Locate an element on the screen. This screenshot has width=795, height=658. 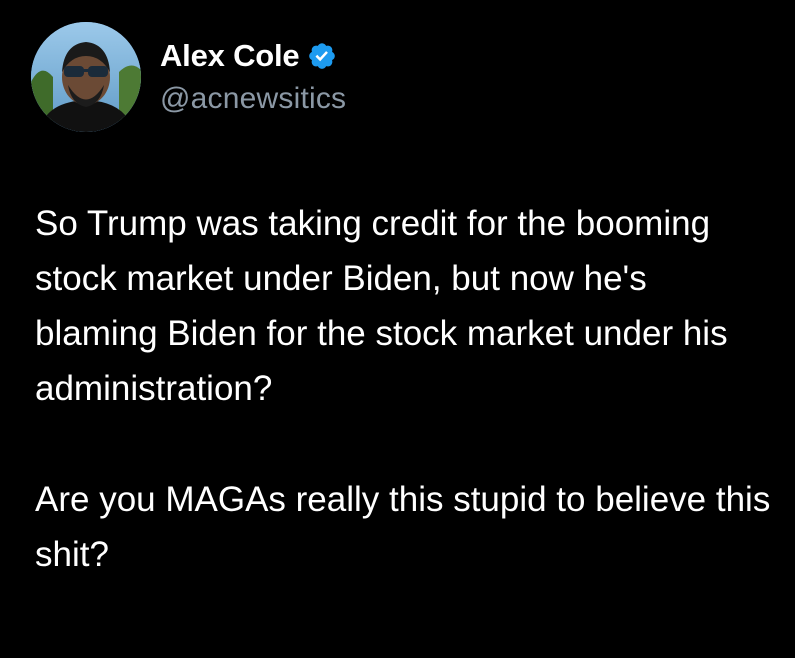
avatar is located at coordinates (86, 77).